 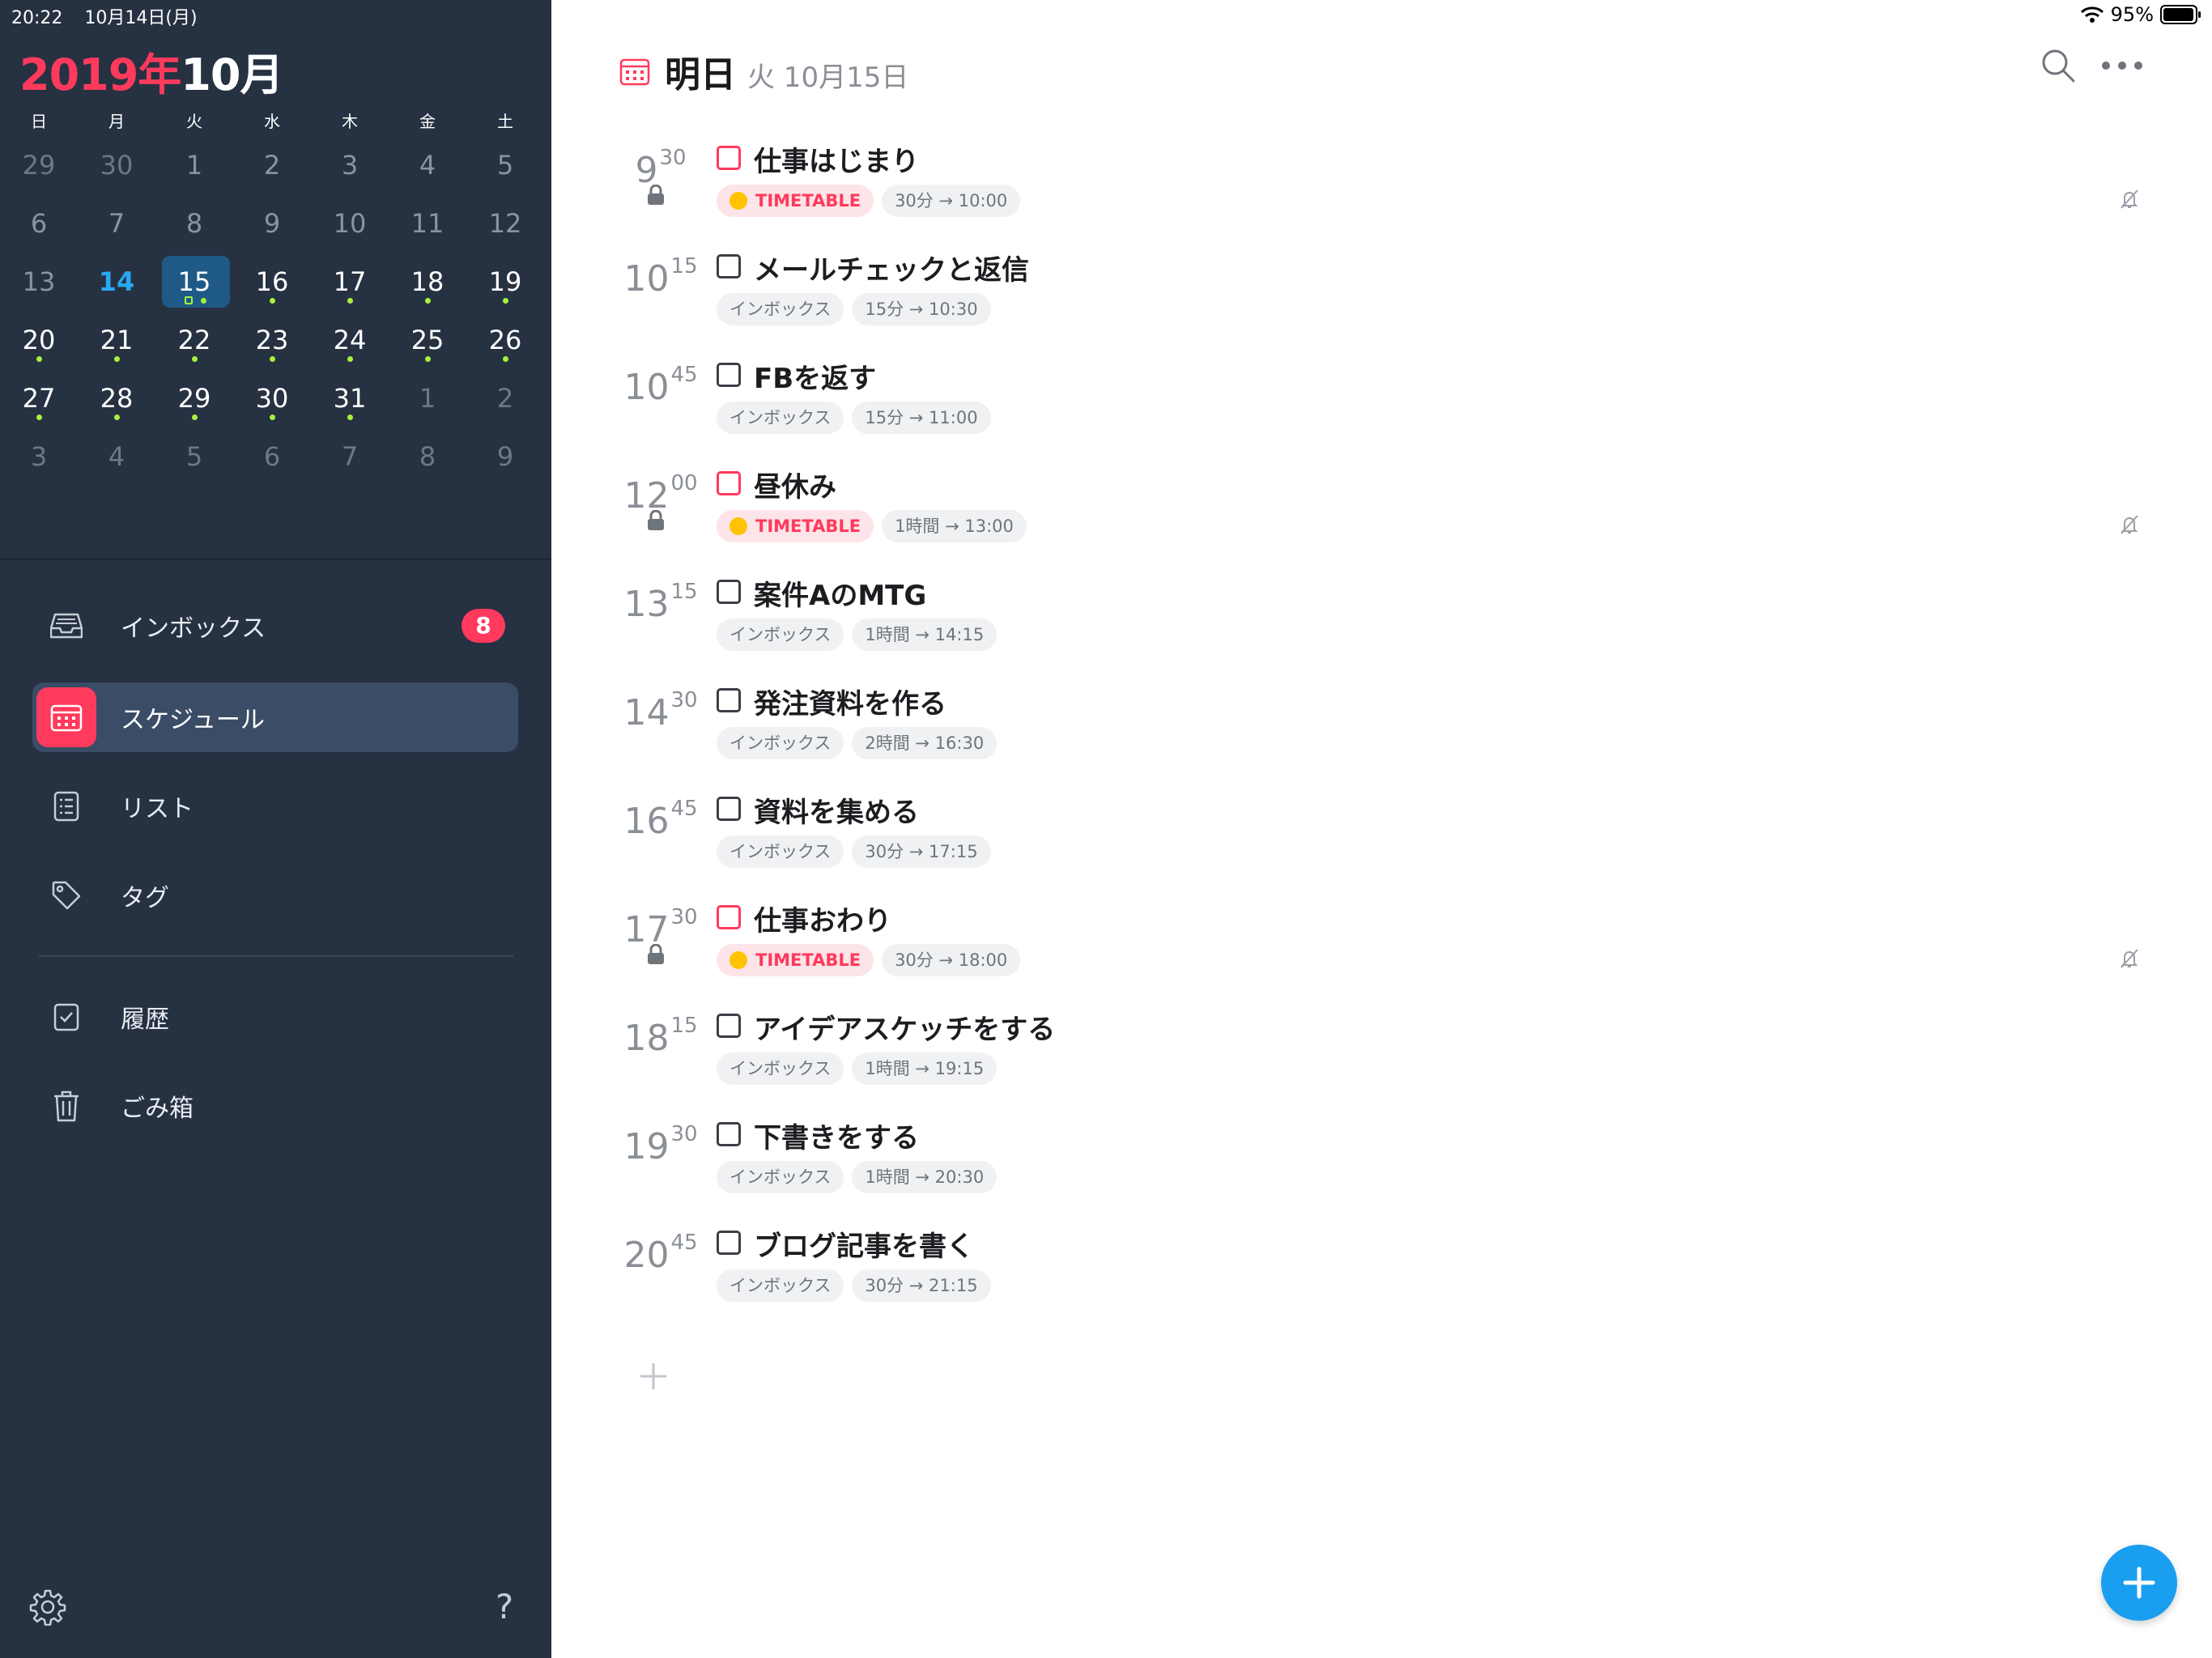 I want to click on calendar-day: 18, so click(x=428, y=282).